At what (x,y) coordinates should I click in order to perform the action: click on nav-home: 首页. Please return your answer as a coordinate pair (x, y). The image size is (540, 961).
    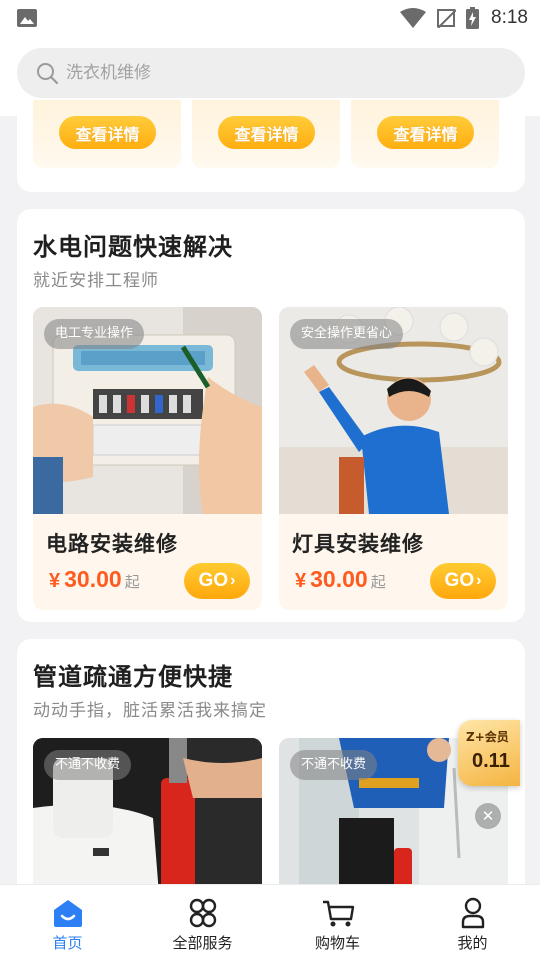
    Looking at the image, I should click on (67, 923).